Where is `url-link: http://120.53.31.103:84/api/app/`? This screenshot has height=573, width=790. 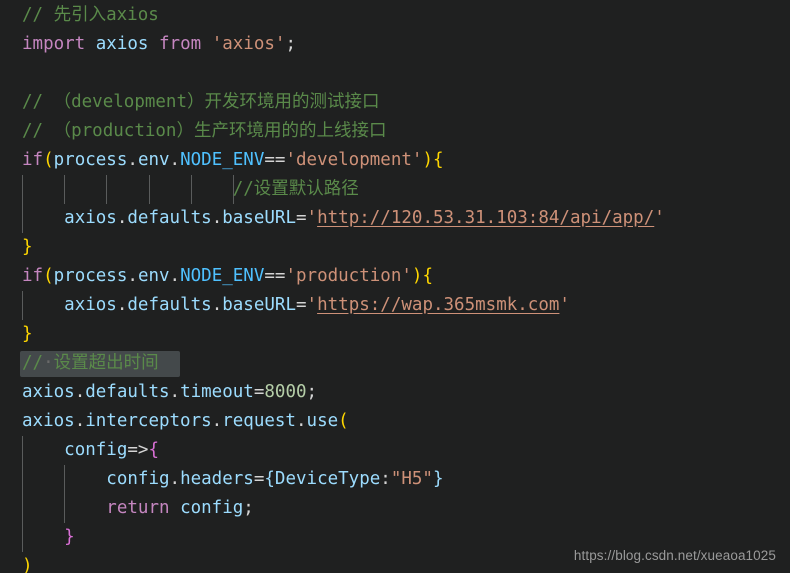 url-link: http://120.53.31.103:84/api/app/ is located at coordinates (485, 218).